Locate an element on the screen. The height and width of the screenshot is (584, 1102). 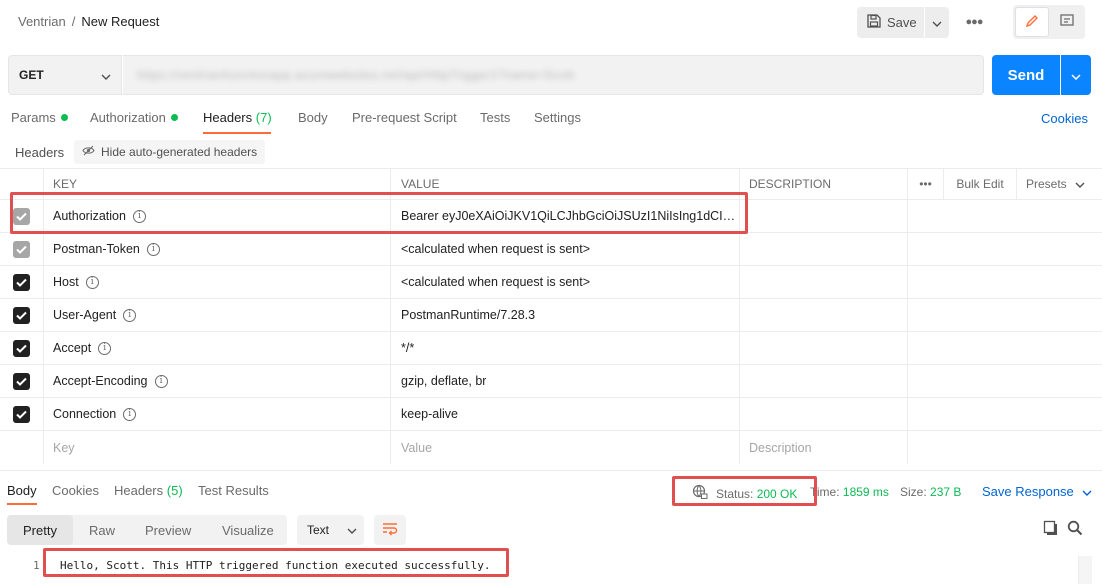
row-value-cell: */* is located at coordinates (565, 348).